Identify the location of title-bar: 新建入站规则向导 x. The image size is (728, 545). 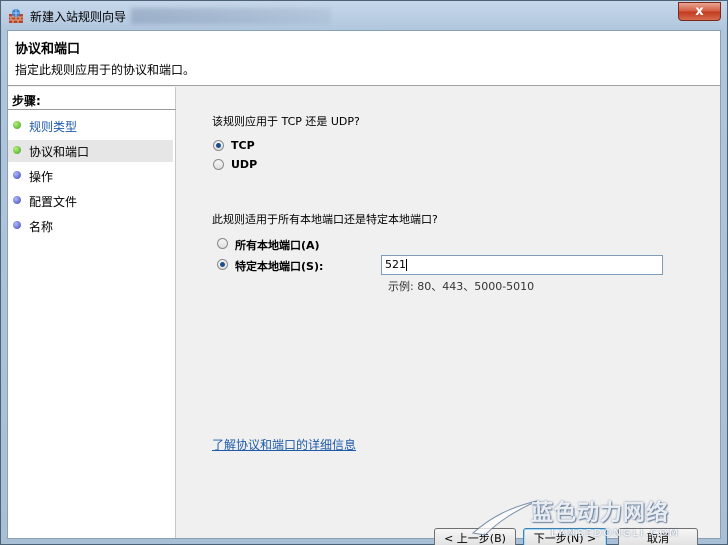
(364, 16).